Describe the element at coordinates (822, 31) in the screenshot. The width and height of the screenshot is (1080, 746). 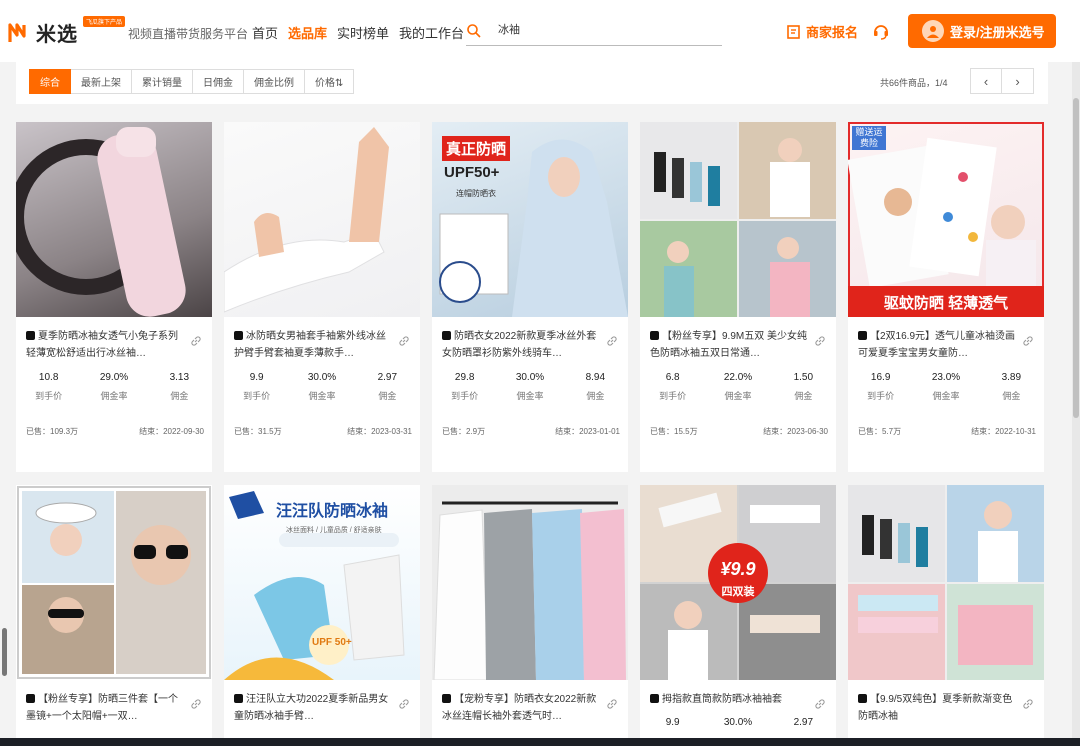
I see `merchant-signup-button: 商家报名` at that location.